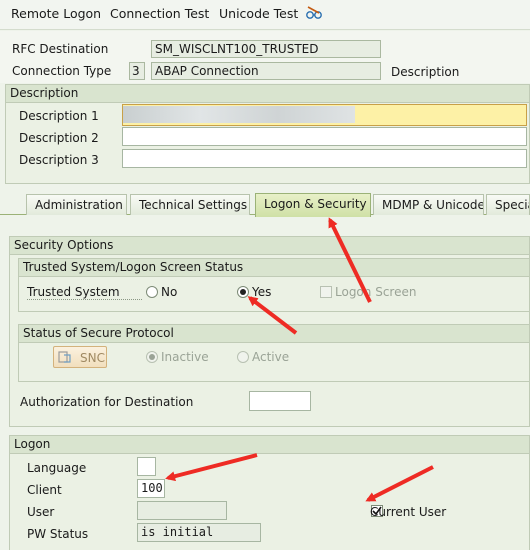 The width and height of the screenshot is (530, 550). What do you see at coordinates (56, 13) in the screenshot?
I see `remote-logon-button: Remote Logon` at bounding box center [56, 13].